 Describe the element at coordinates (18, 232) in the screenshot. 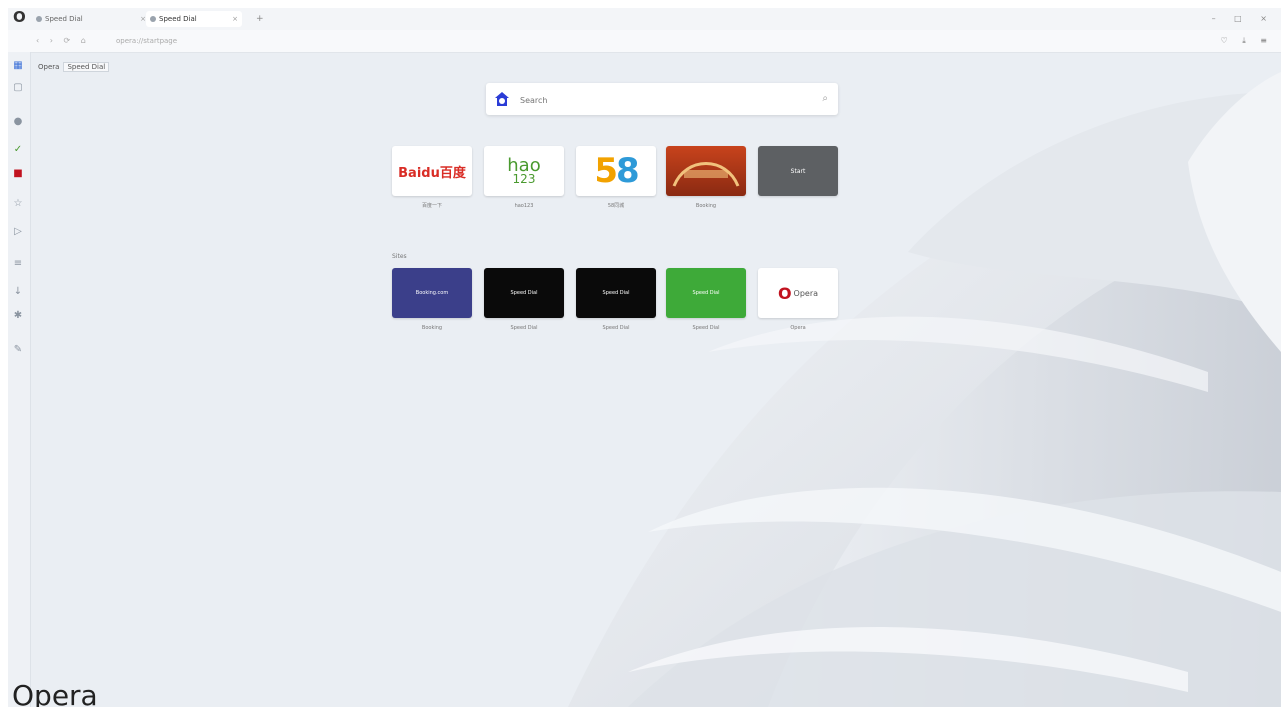

I see `player-icon: ▷` at that location.